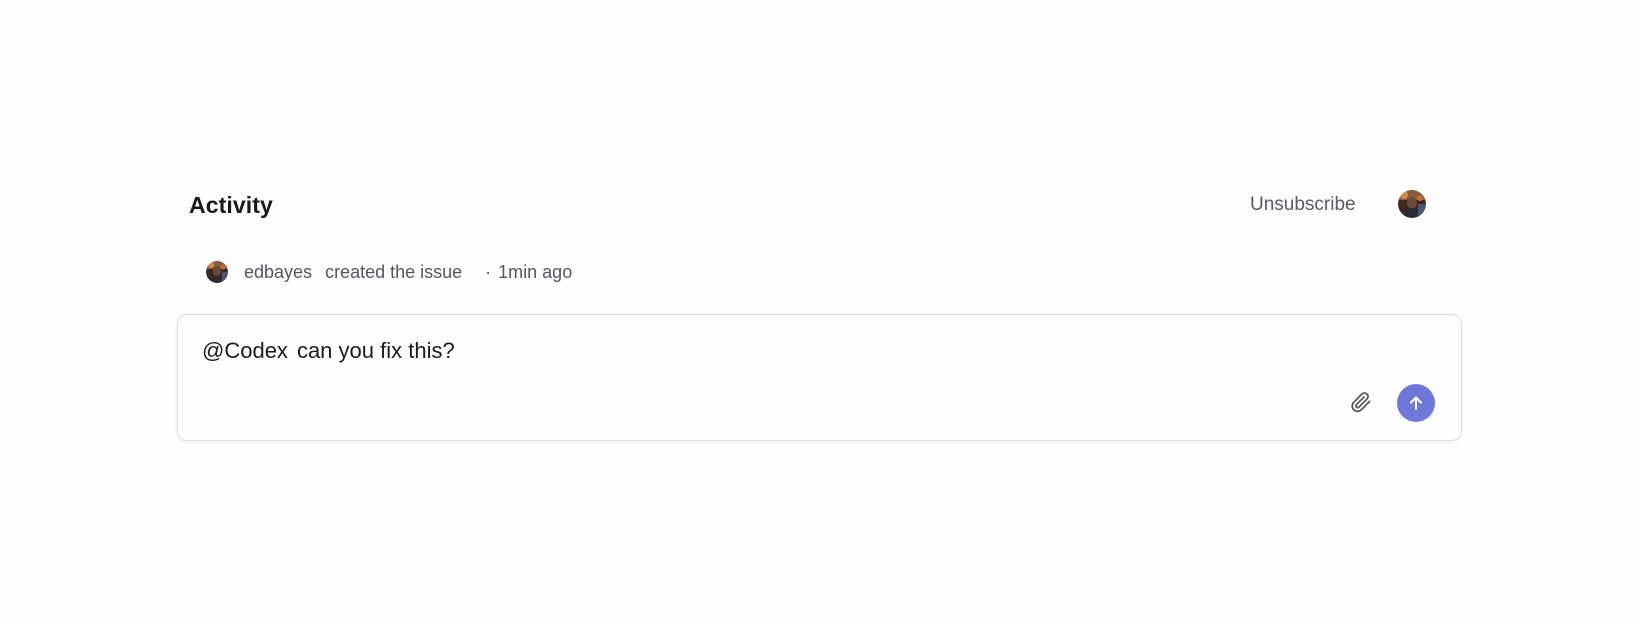 The width and height of the screenshot is (1640, 624). Describe the element at coordinates (217, 272) in the screenshot. I see `event-user-avatar` at that location.